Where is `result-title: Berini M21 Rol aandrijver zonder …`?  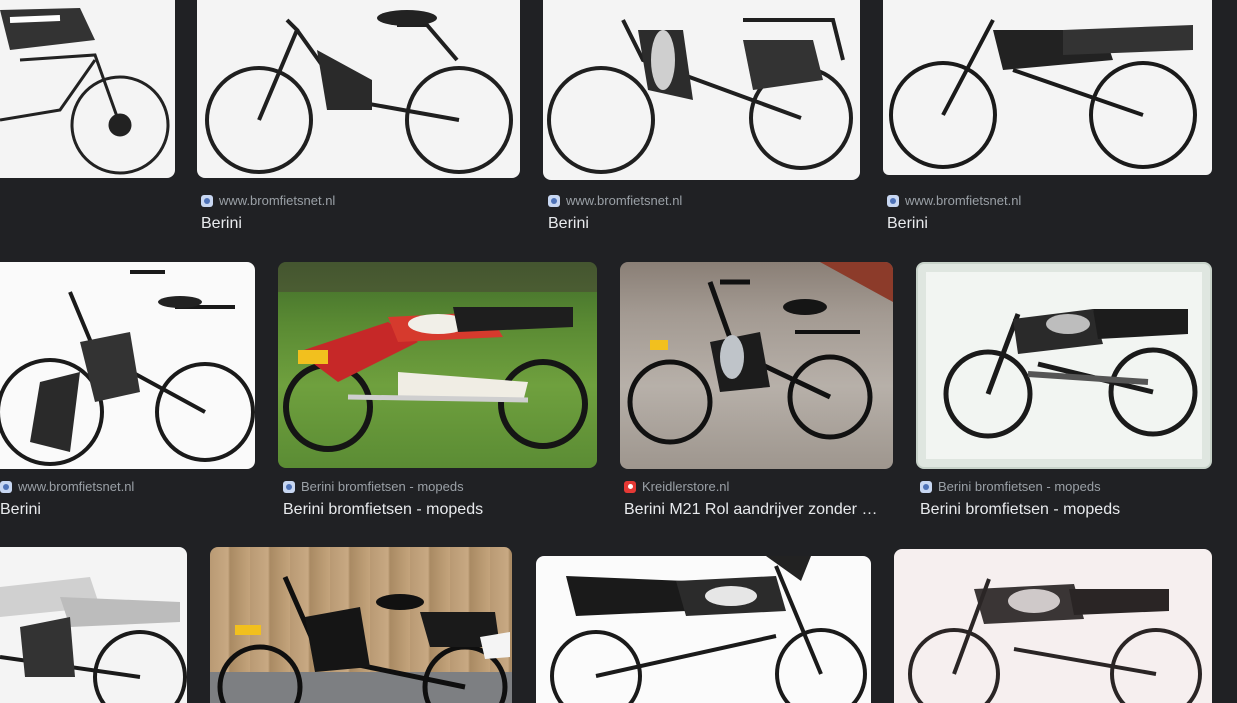 result-title: Berini M21 Rol aandrijver zonder … is located at coordinates (758, 510).